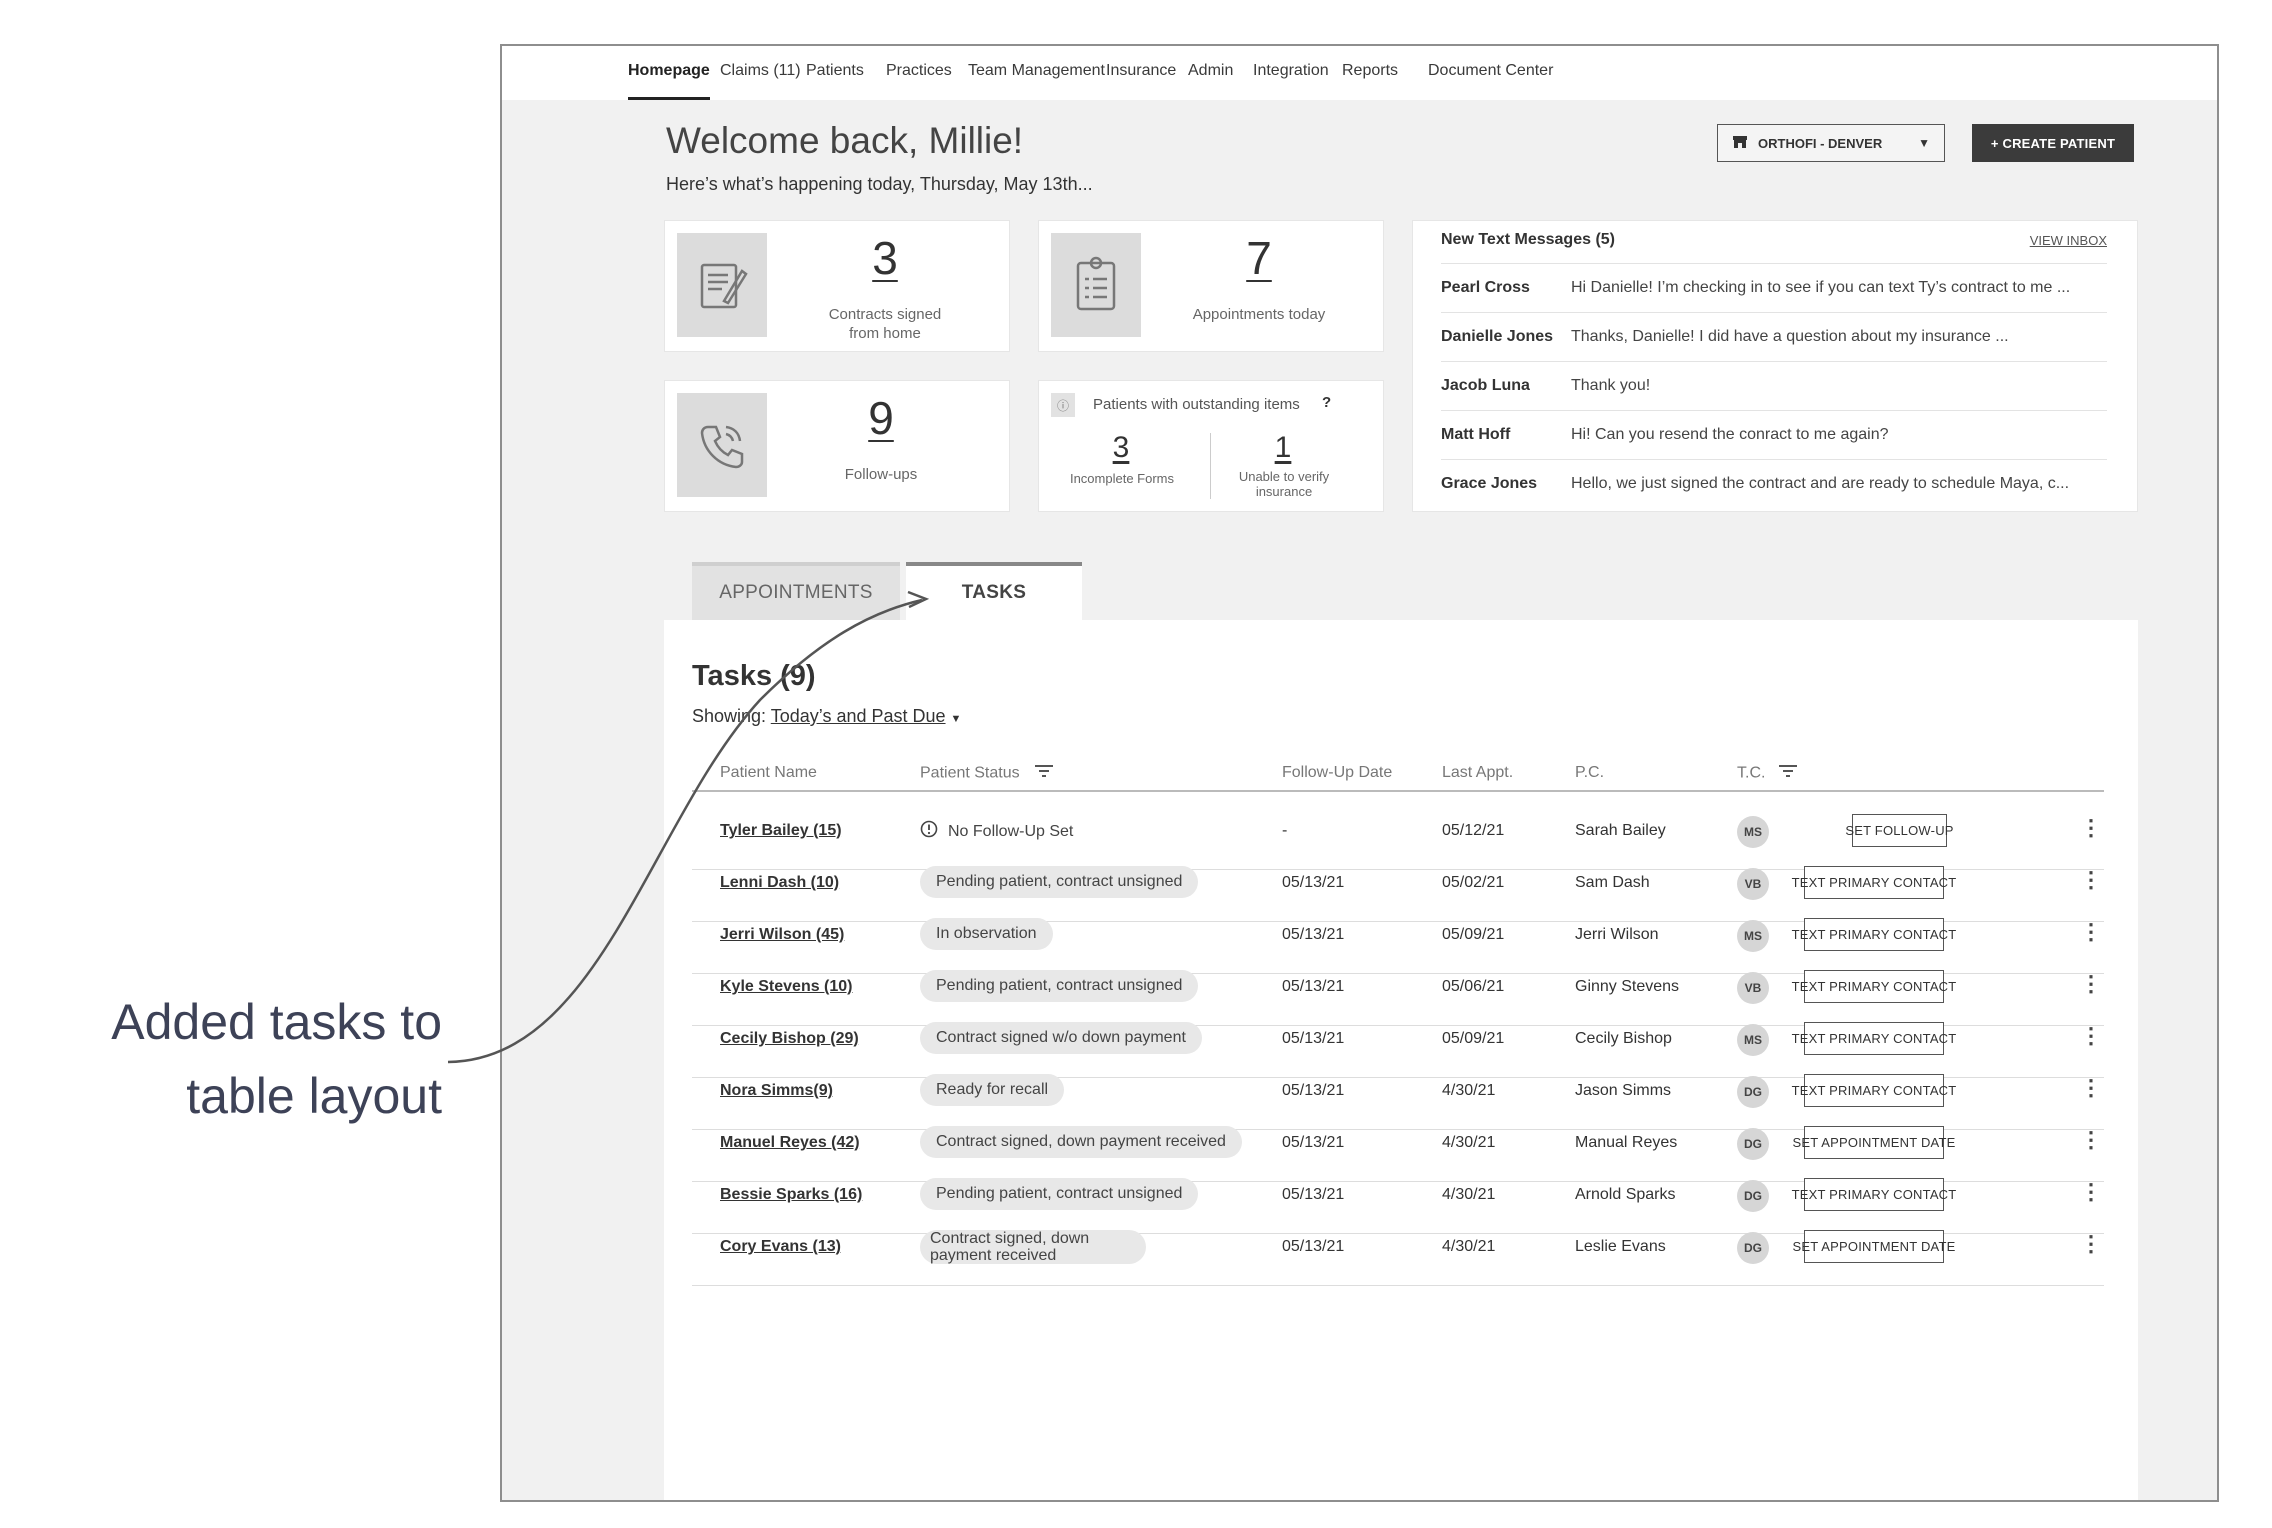 The width and height of the screenshot is (2272, 1528). I want to click on message-sender: Danielle Jones, so click(1497, 336).